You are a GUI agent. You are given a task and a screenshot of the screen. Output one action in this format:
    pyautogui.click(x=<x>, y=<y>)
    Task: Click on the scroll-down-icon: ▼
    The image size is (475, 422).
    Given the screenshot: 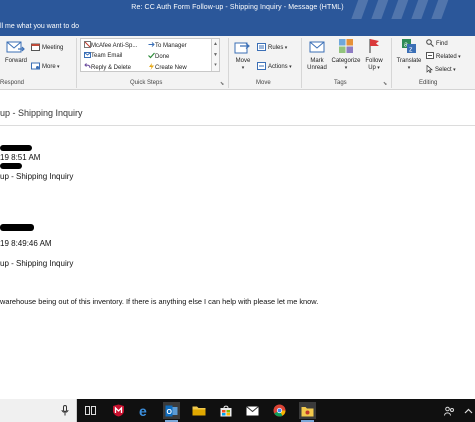 What is the action you would take?
    pyautogui.click(x=215, y=54)
    